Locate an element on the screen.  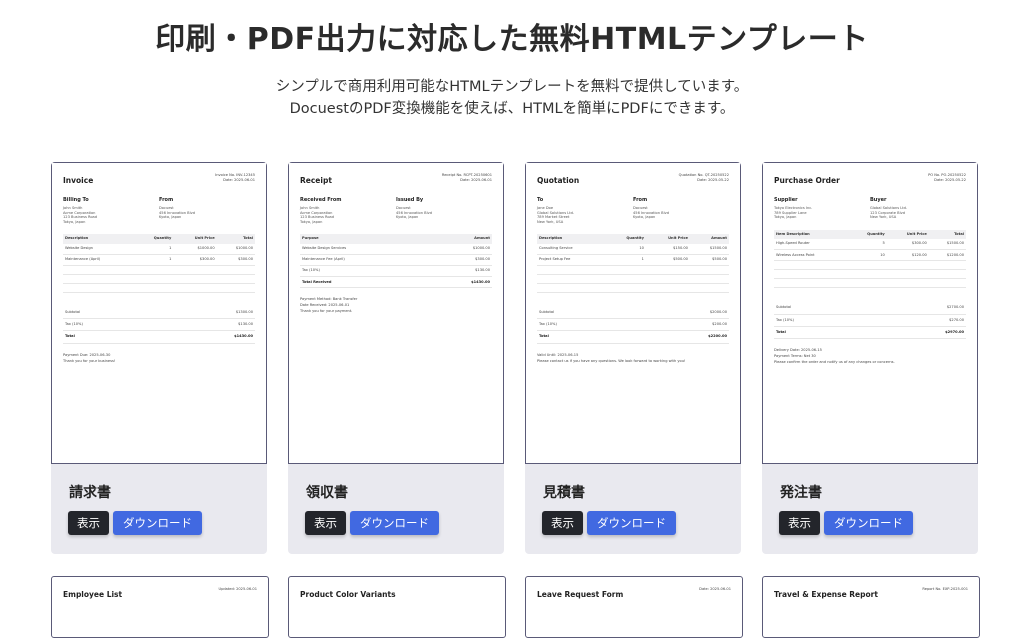
doc-title: Invoice is located at coordinates (78, 180).